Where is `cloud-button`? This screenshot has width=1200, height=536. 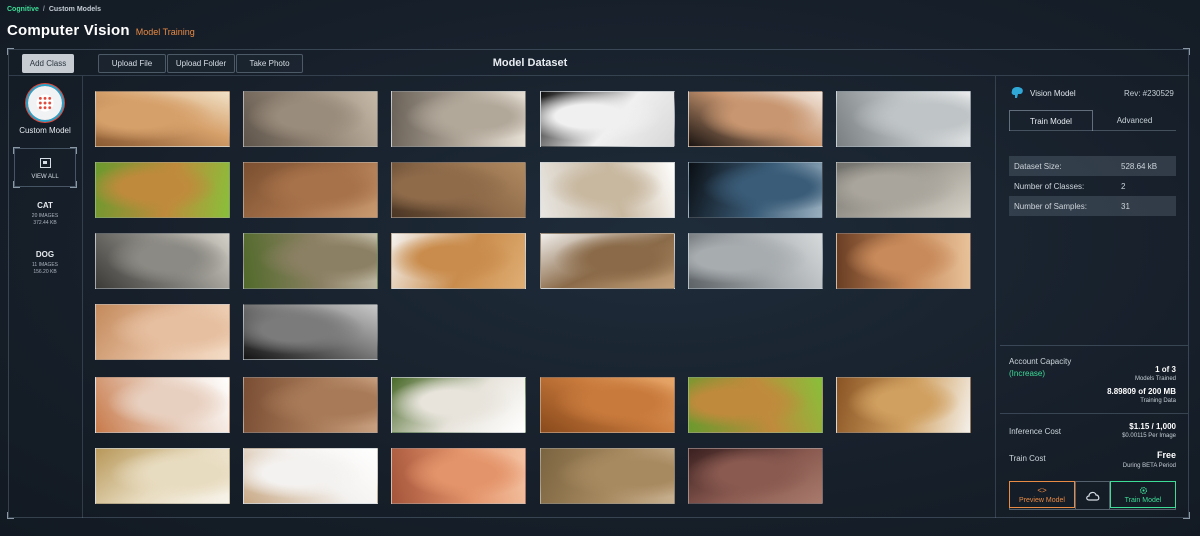
cloud-button is located at coordinates (1092, 495).